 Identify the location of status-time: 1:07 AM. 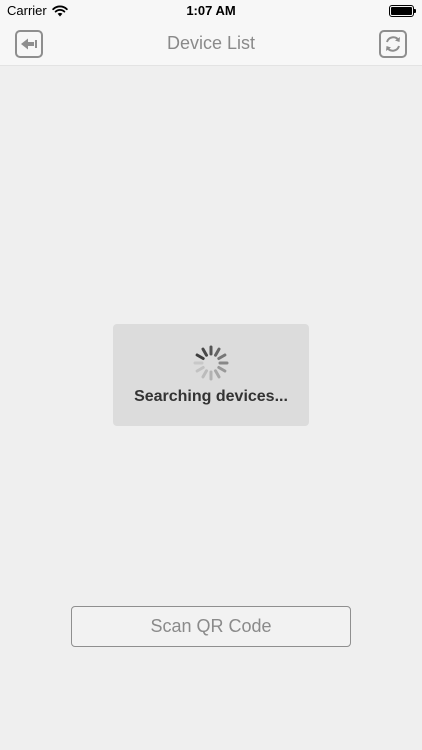
(211, 10).